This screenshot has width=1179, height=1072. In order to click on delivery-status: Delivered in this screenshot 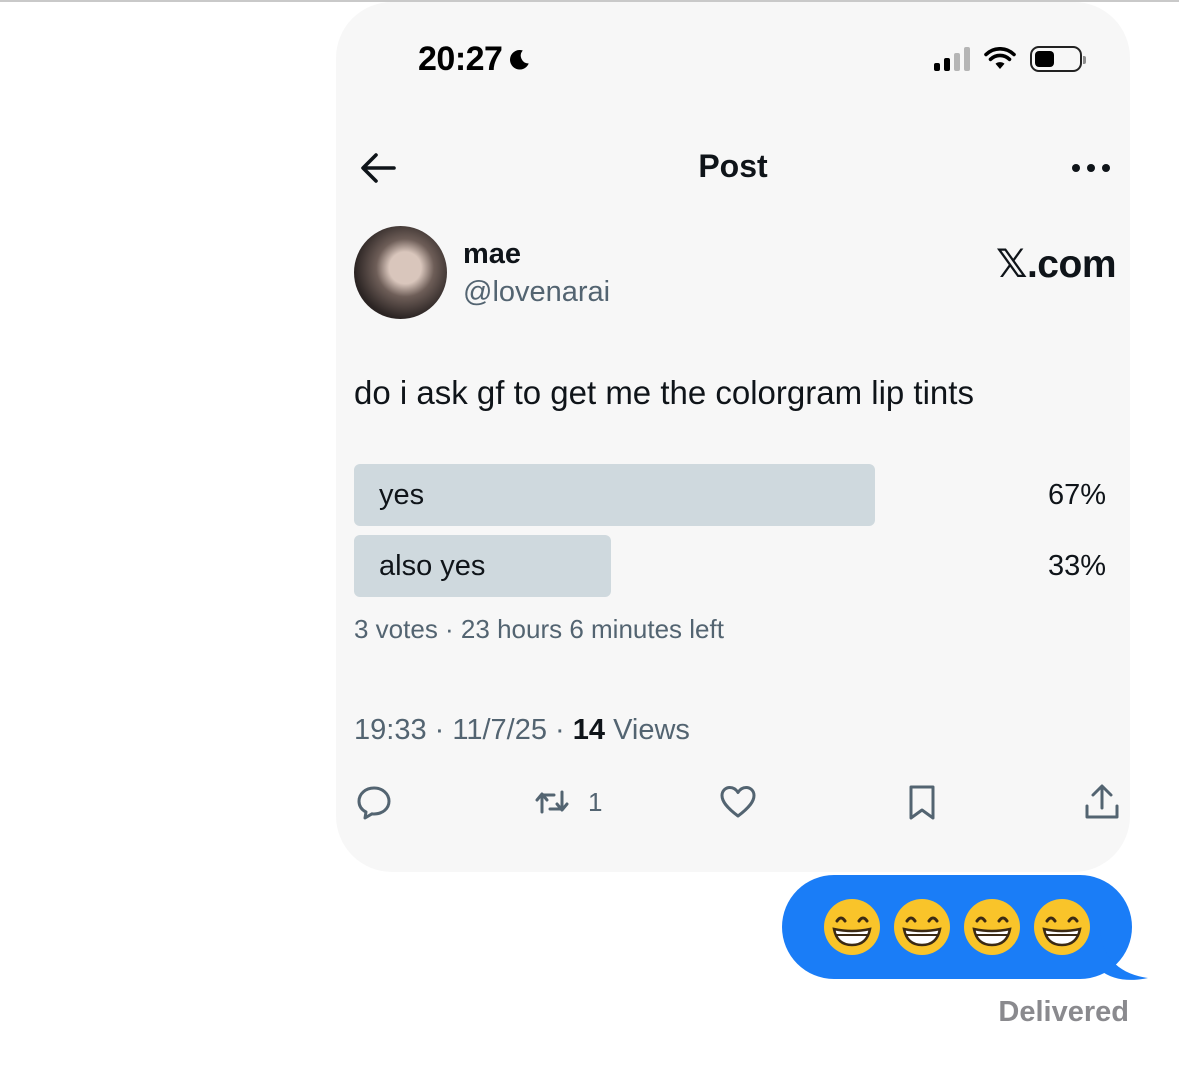, I will do `click(1063, 1012)`.